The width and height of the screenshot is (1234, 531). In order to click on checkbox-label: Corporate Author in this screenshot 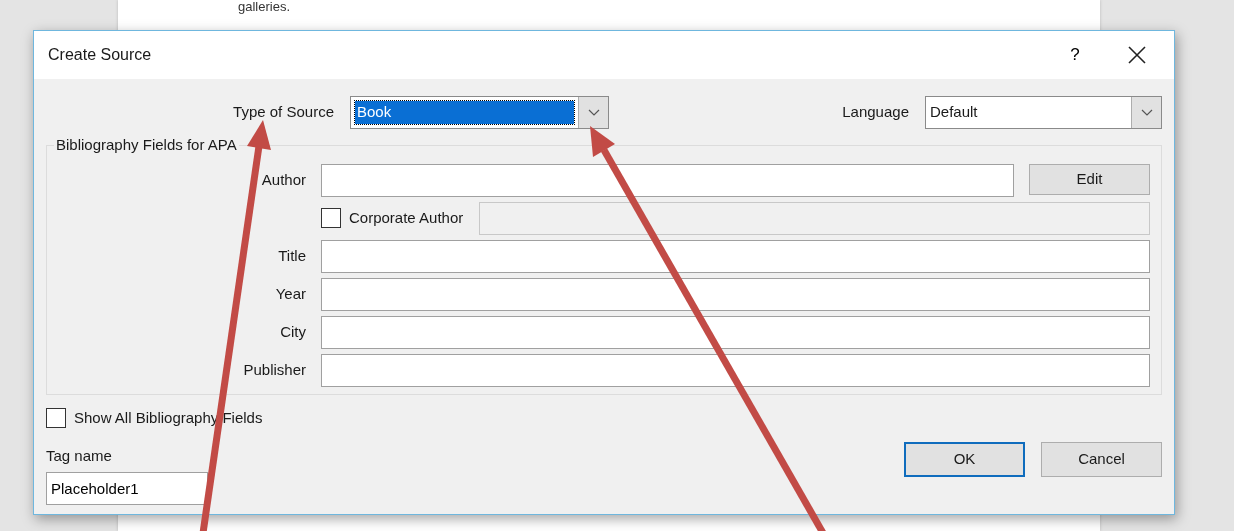, I will do `click(406, 217)`.